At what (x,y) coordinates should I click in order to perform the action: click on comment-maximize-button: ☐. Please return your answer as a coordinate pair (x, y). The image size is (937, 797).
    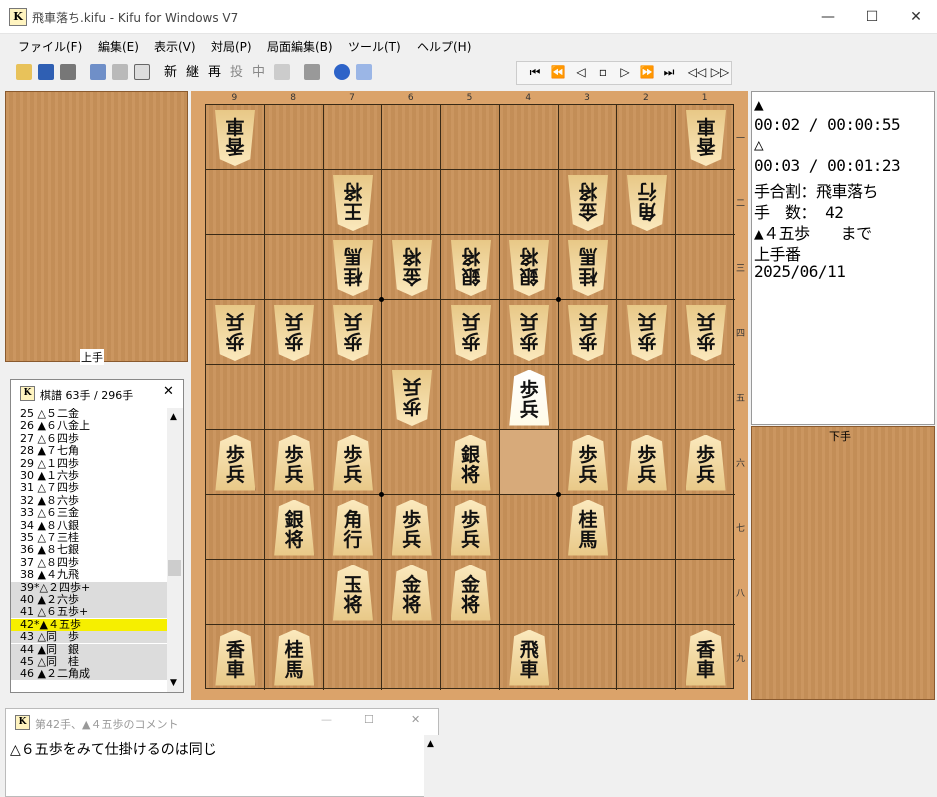
    Looking at the image, I should click on (369, 719).